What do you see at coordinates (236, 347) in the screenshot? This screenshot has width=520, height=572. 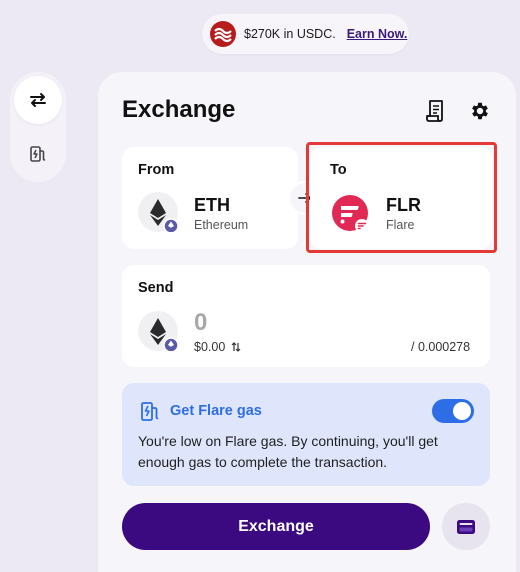 I see `toggle-currency-icon` at bounding box center [236, 347].